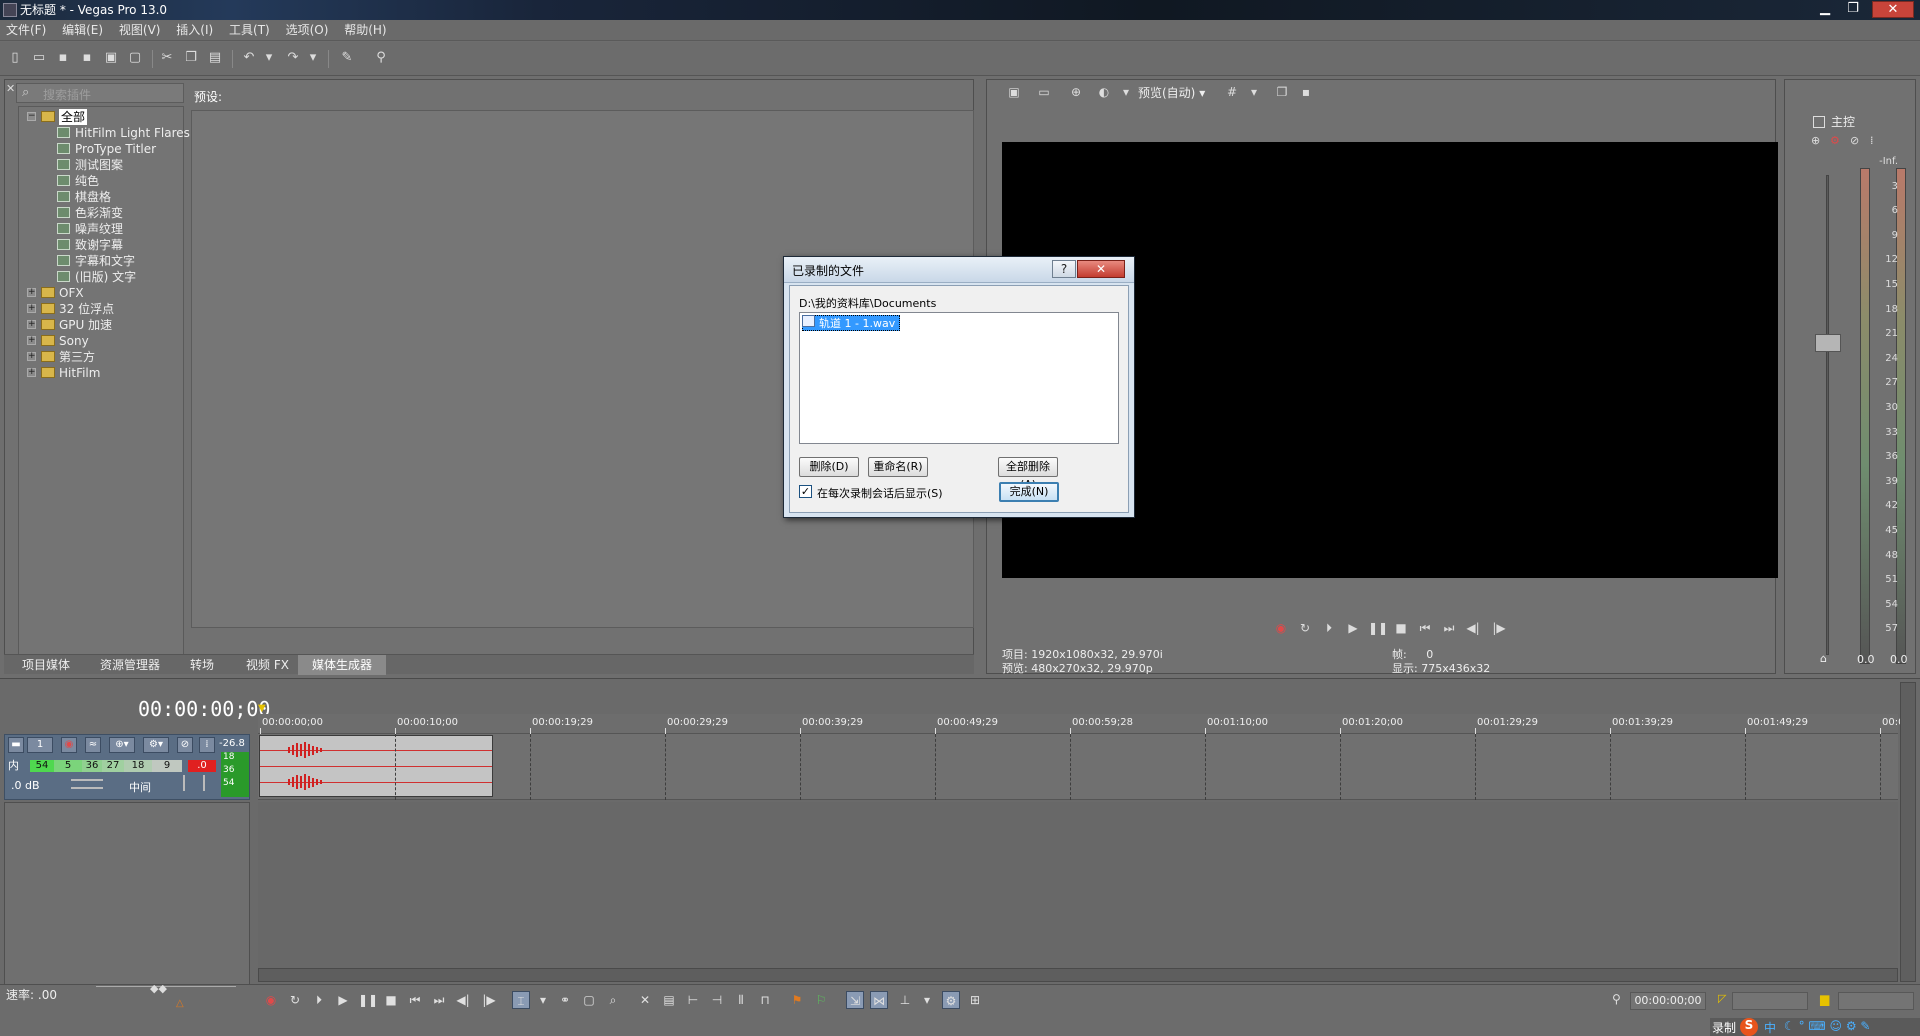 The height and width of the screenshot is (1036, 1920). Describe the element at coordinates (821, 1000) in the screenshot. I see `insert-region-icon: ⚐` at that location.